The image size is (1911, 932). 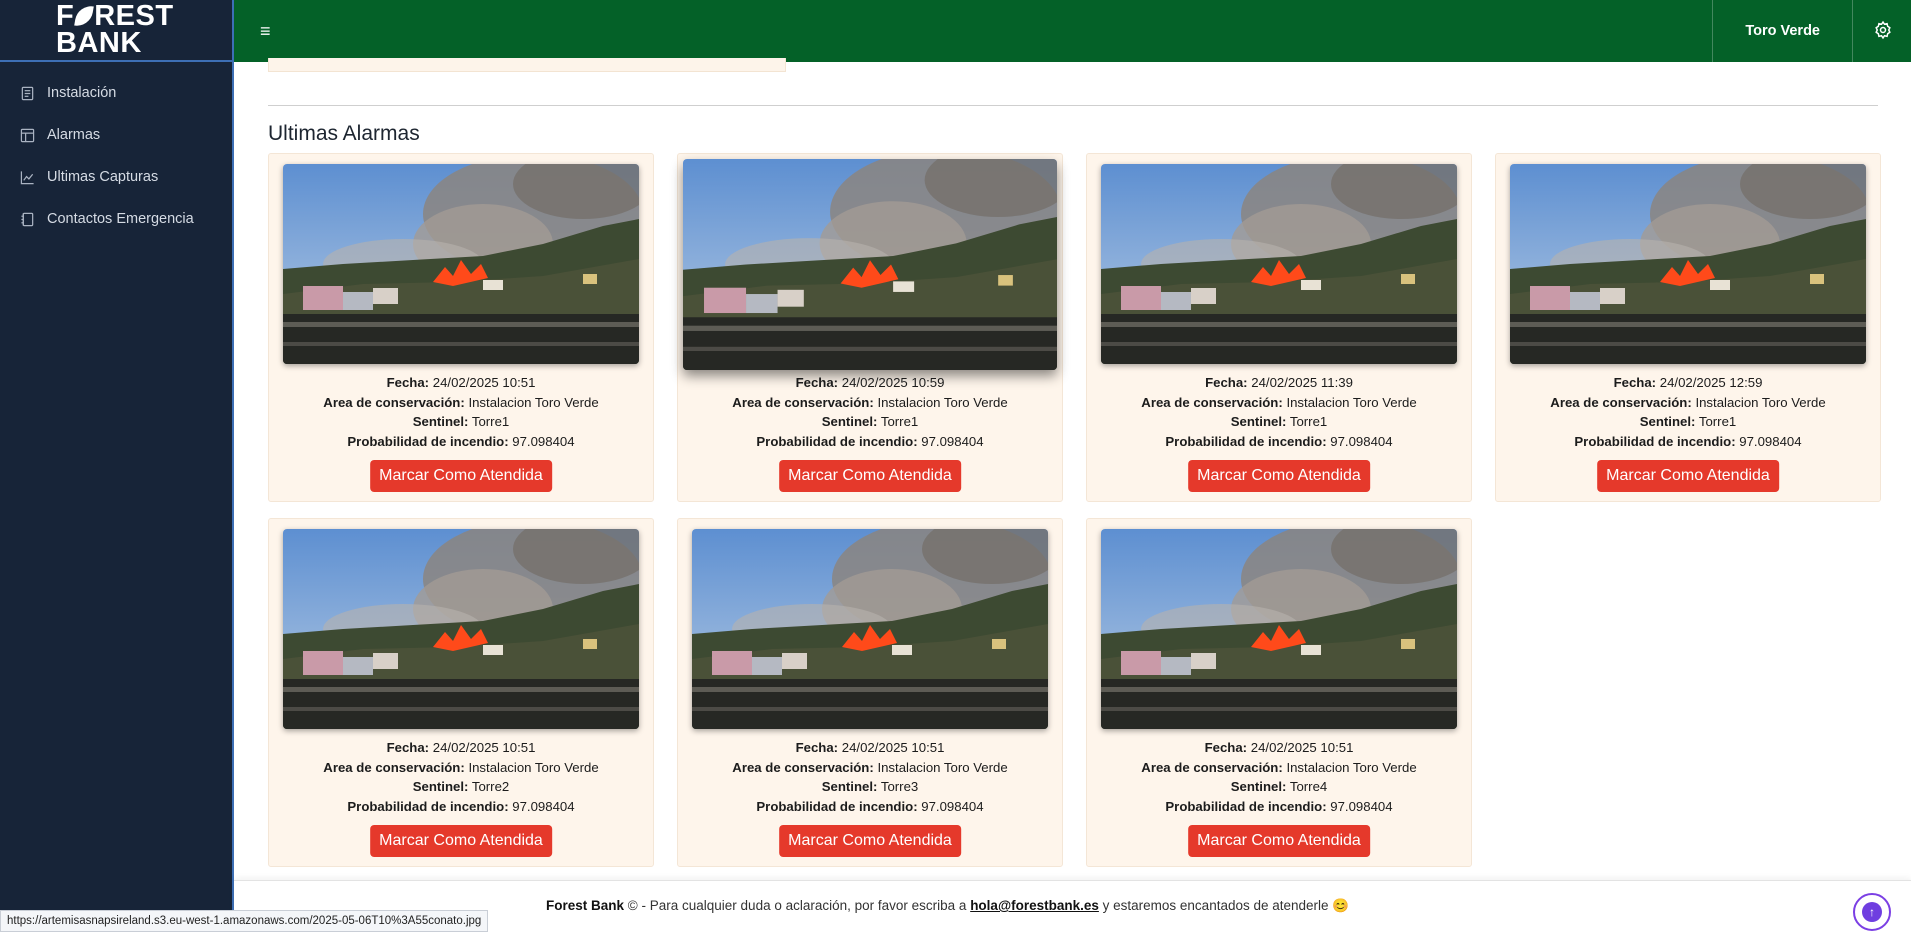 I want to click on user-menu: Toro Verde, so click(x=1782, y=31).